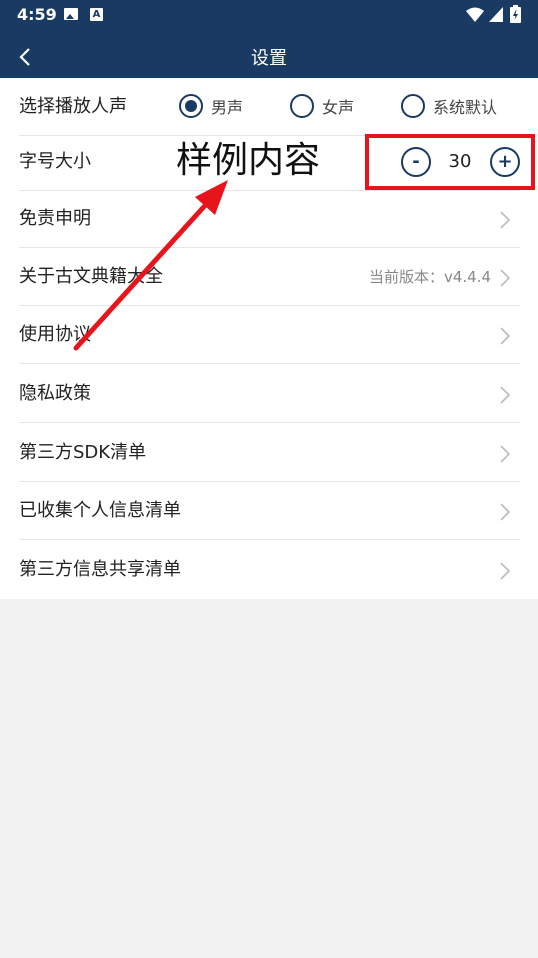  What do you see at coordinates (100, 510) in the screenshot?
I see `menu-item-label: 已收集个人信息清单` at bounding box center [100, 510].